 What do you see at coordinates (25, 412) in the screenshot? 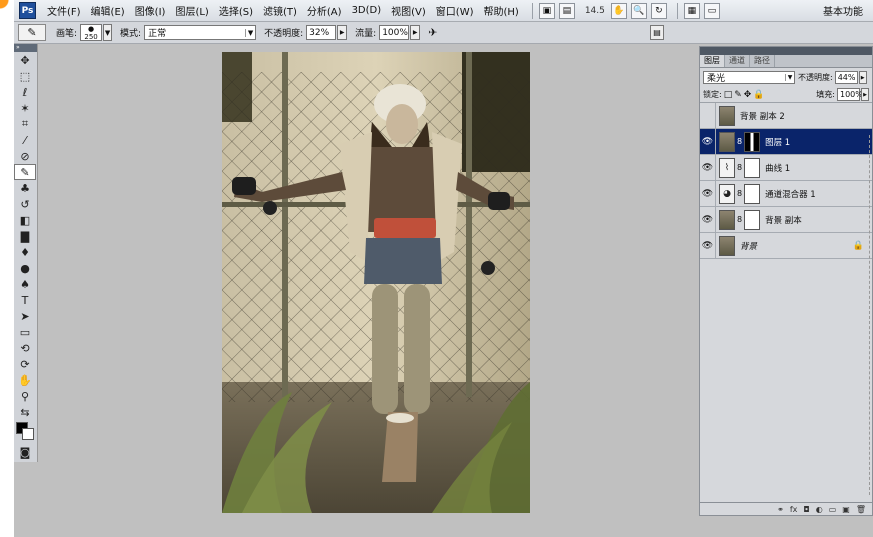
I see `default-colors-icon: ⇆` at bounding box center [25, 412].